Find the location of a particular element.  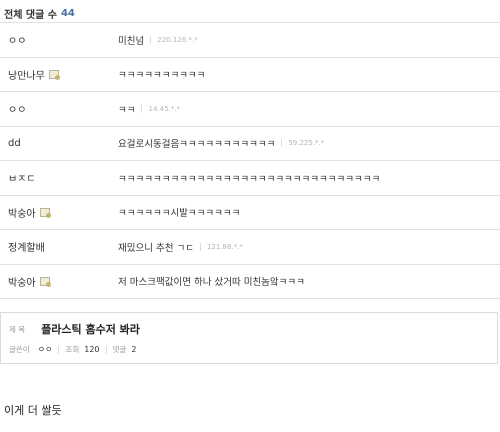

comment-author-name: dd is located at coordinates (14, 143).